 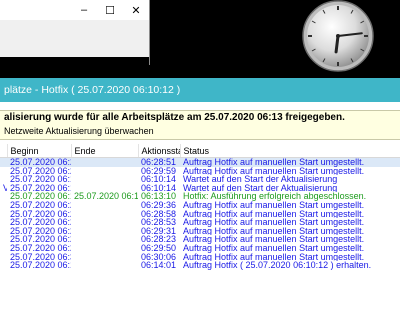 I want to click on column-header-aktionsstart: Aktionsstart, so click(x=159, y=151).